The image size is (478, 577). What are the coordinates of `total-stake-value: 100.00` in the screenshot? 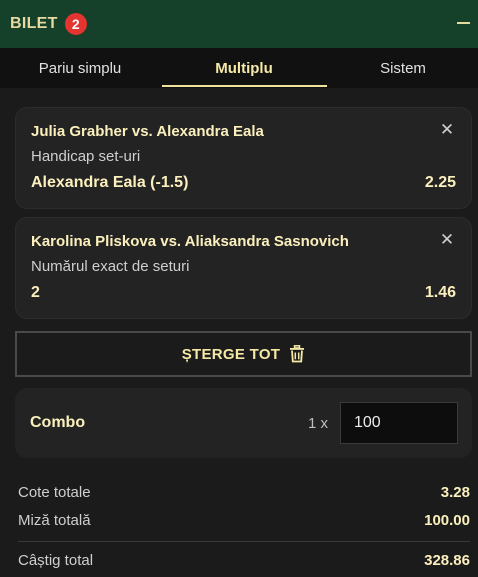 It's located at (447, 520).